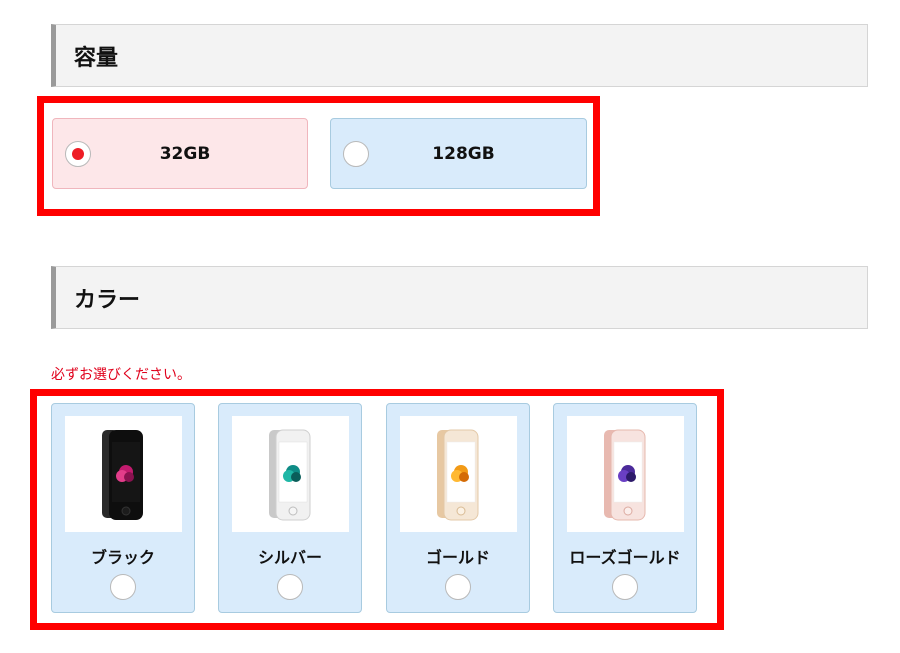 This screenshot has height=653, width=900. Describe the element at coordinates (463, 153) in the screenshot. I see `capacity-option-label: 128GB` at that location.